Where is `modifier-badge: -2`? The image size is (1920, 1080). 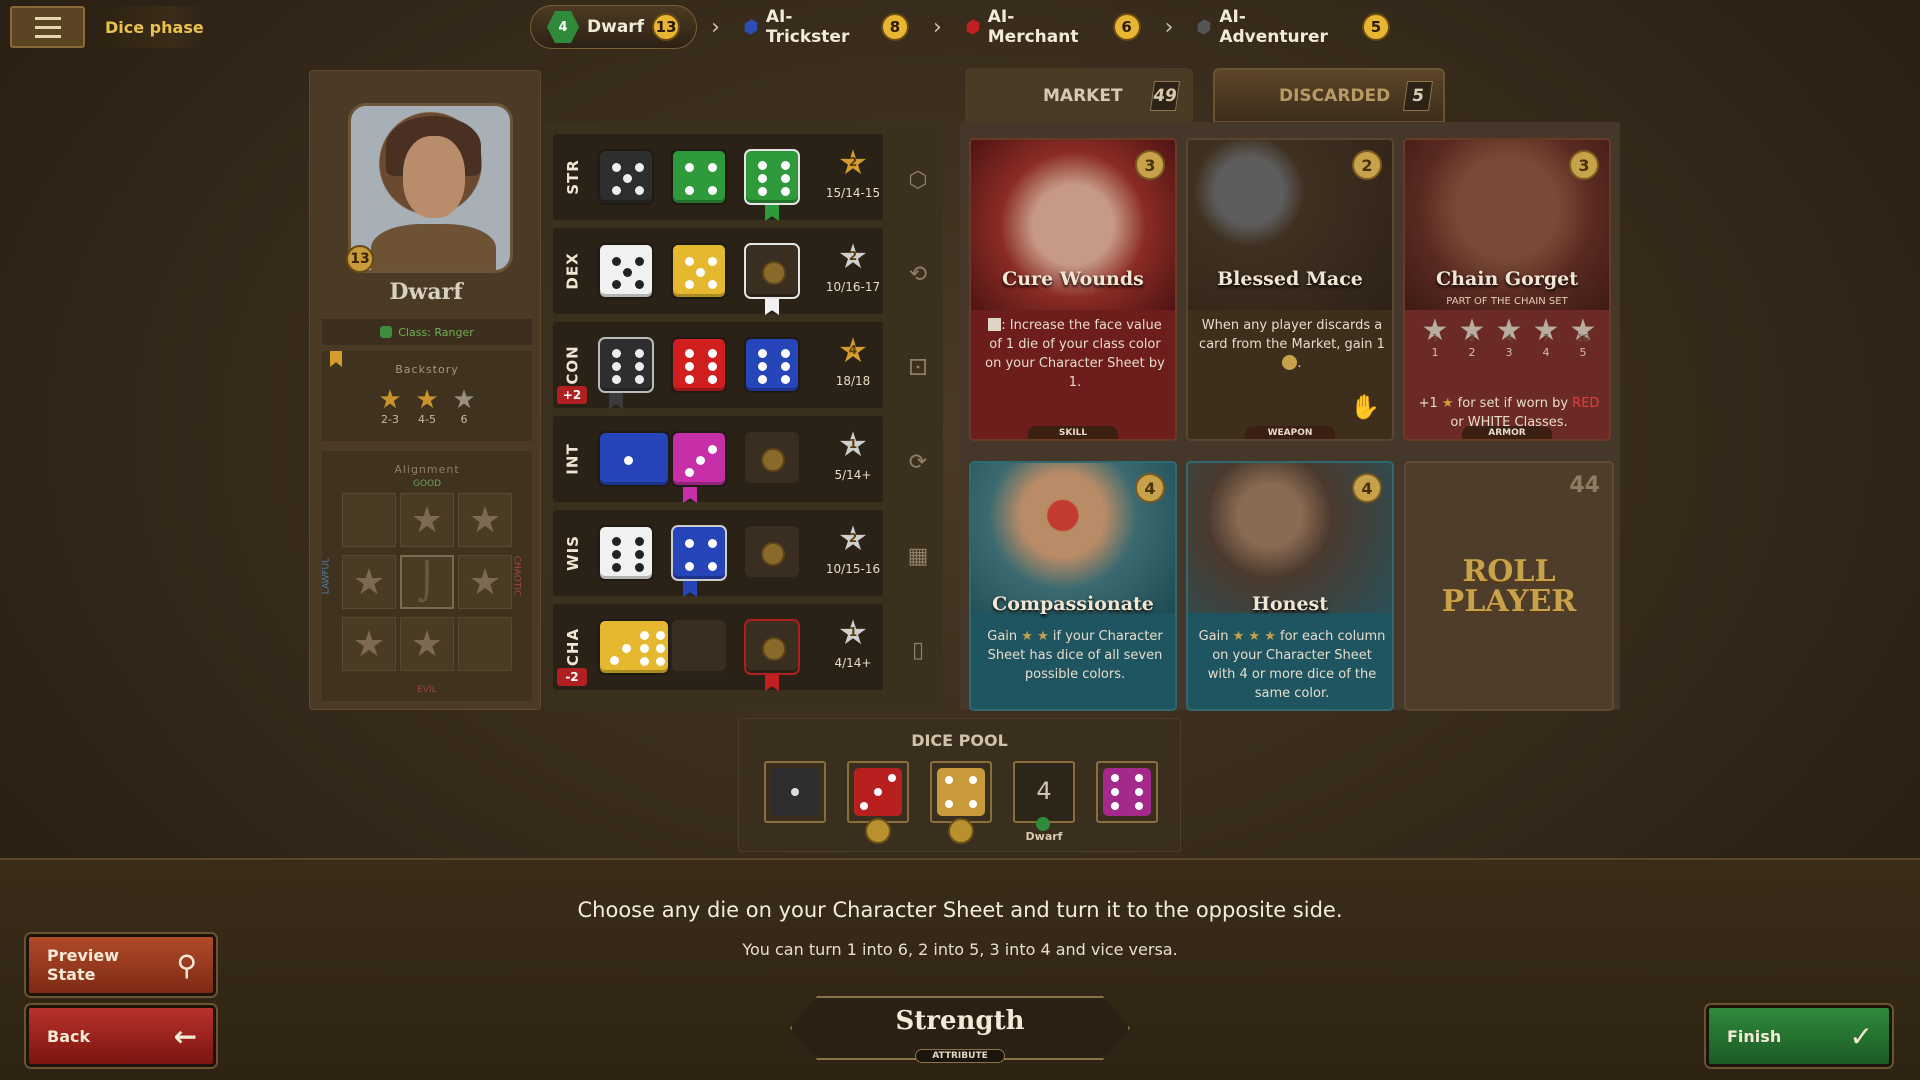 modifier-badge: -2 is located at coordinates (572, 677).